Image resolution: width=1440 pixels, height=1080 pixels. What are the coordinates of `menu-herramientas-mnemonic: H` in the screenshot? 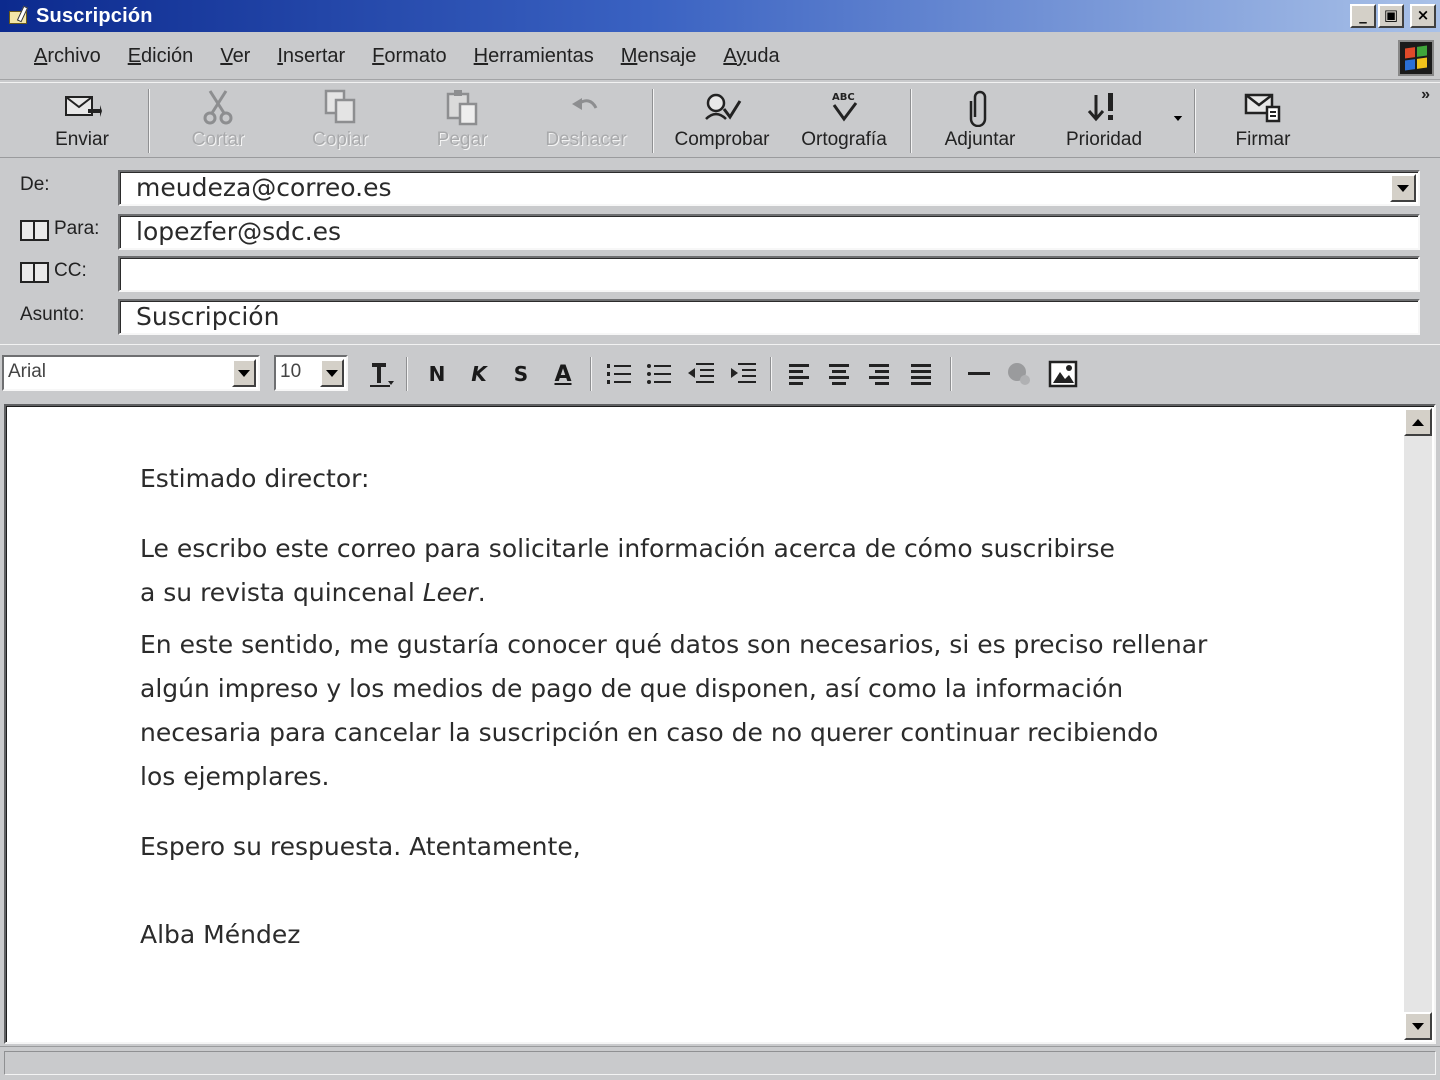 It's located at (481, 56).